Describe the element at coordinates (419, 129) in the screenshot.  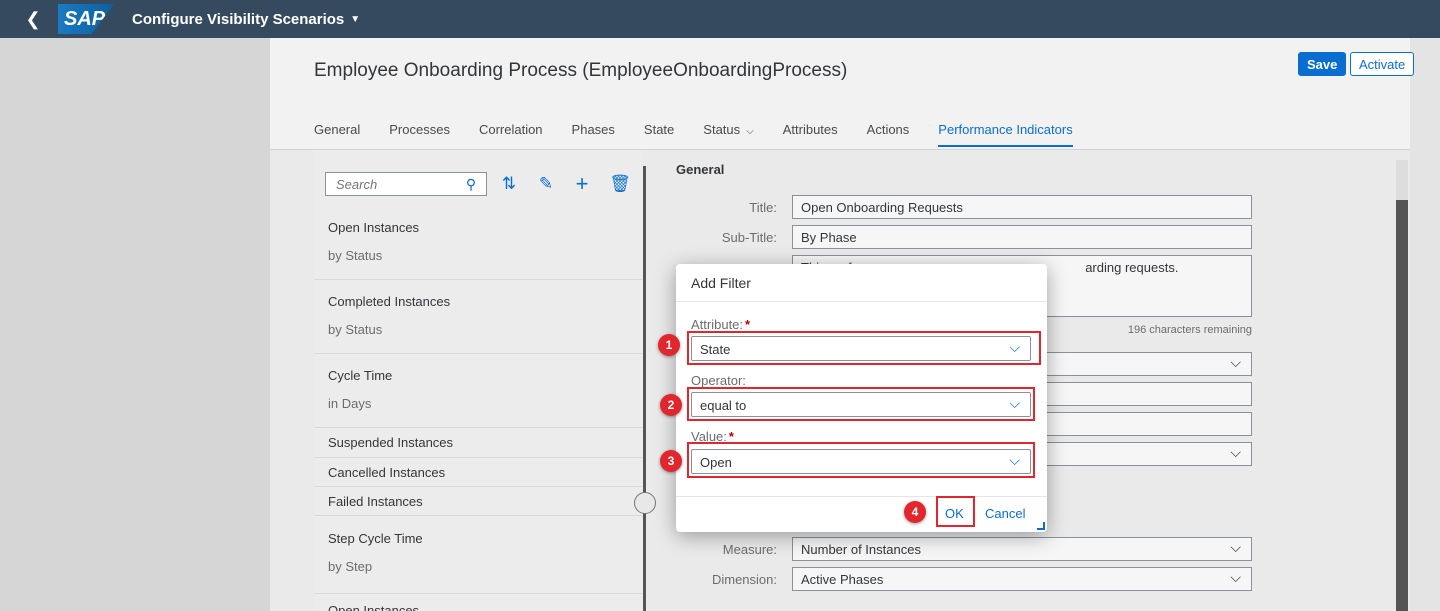
I see `tab-label: Processes` at that location.